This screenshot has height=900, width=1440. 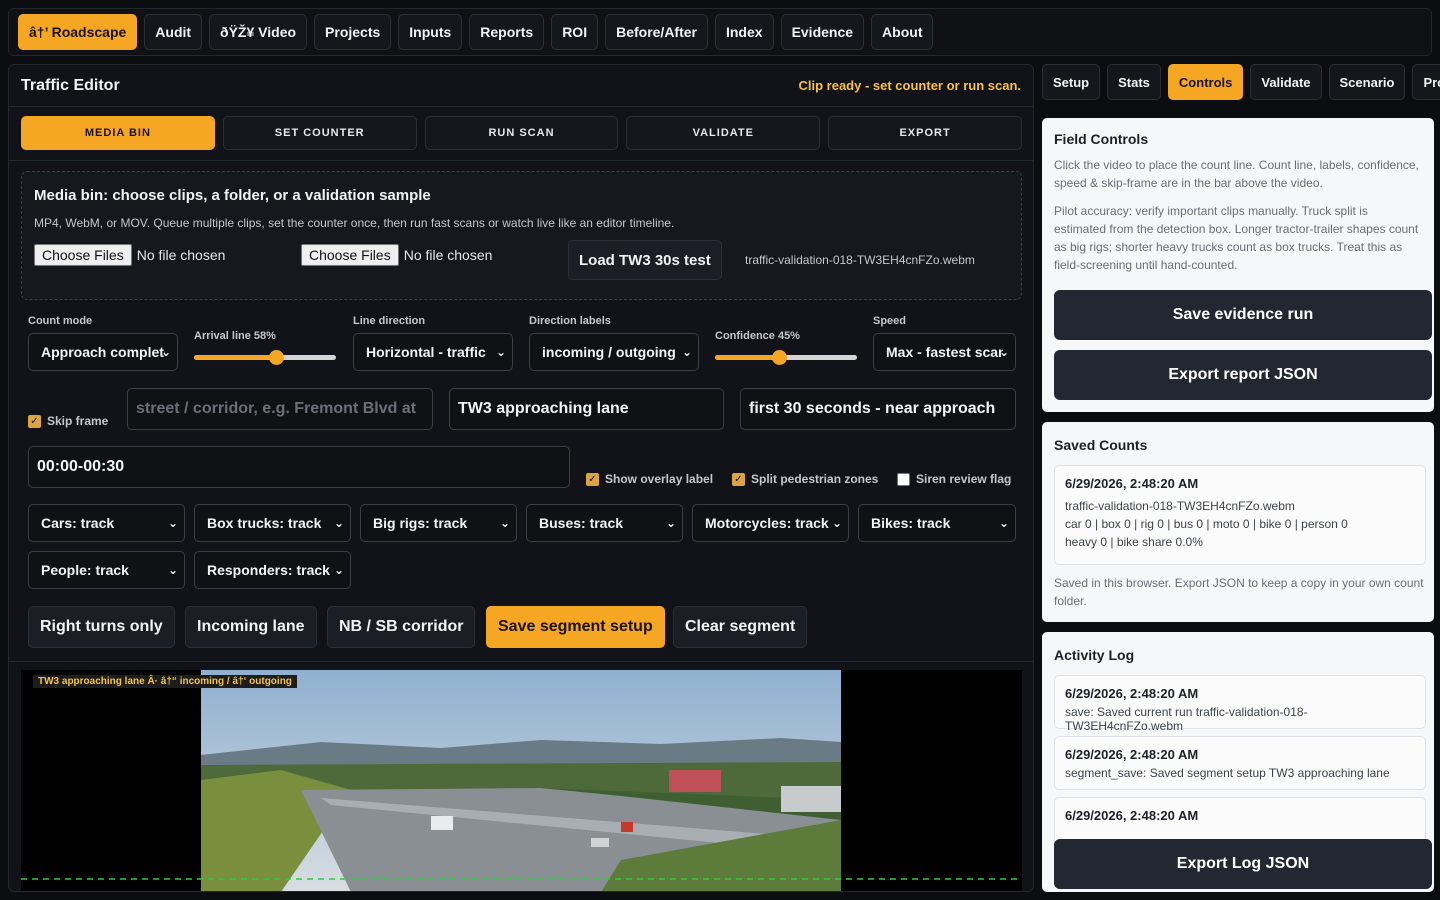 What do you see at coordinates (101, 627) in the screenshot?
I see `right-turns-button: Right turns only` at bounding box center [101, 627].